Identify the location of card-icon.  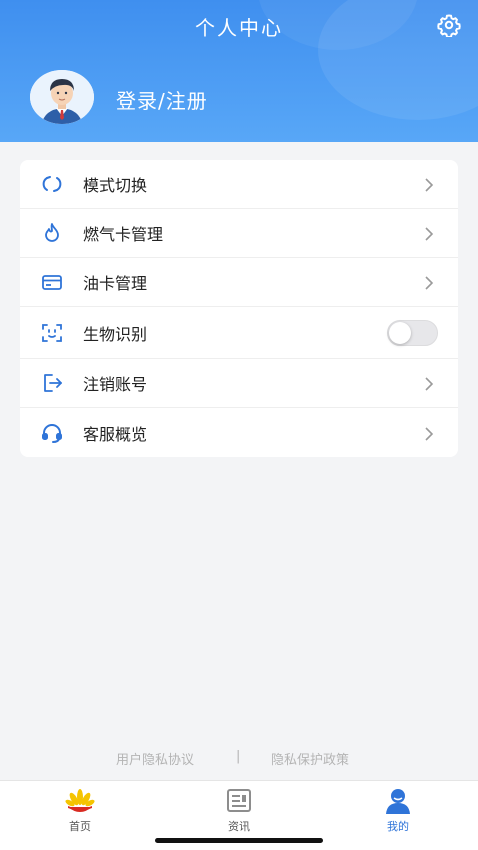
(52, 282).